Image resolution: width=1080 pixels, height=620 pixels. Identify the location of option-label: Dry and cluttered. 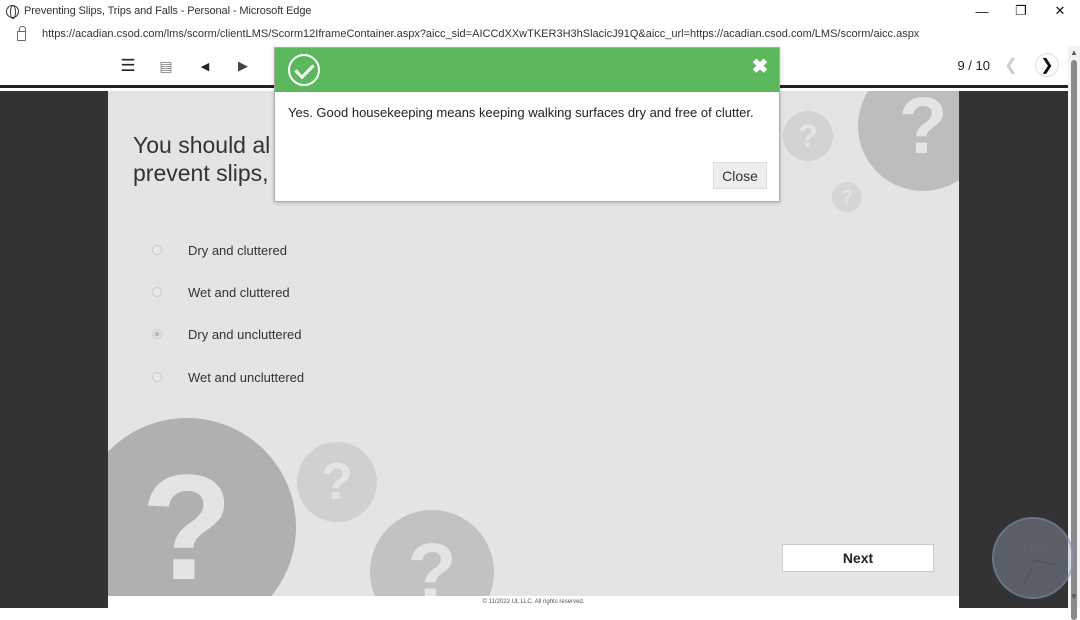
(237, 250).